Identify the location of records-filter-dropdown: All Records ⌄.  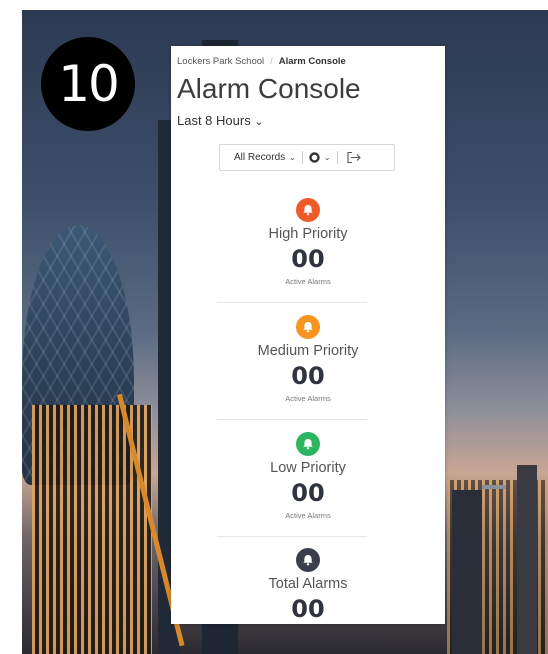
(261, 157).